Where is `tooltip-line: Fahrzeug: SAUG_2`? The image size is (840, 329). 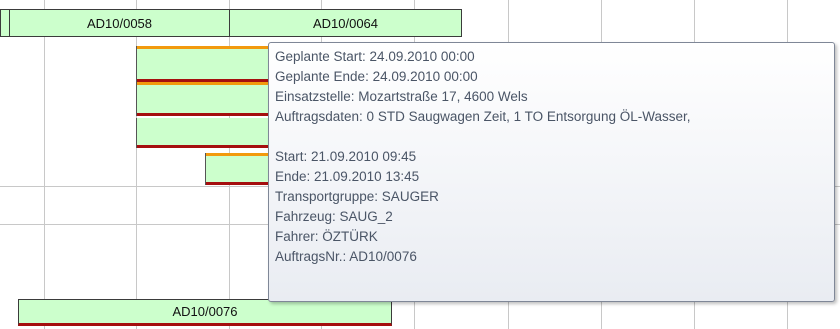
tooltip-line: Fahrzeug: SAUG_2 is located at coordinates (334, 216).